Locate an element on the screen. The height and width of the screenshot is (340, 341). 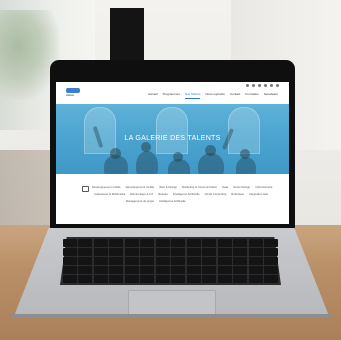
menu-item-formation: Formation is located at coordinates (252, 94).